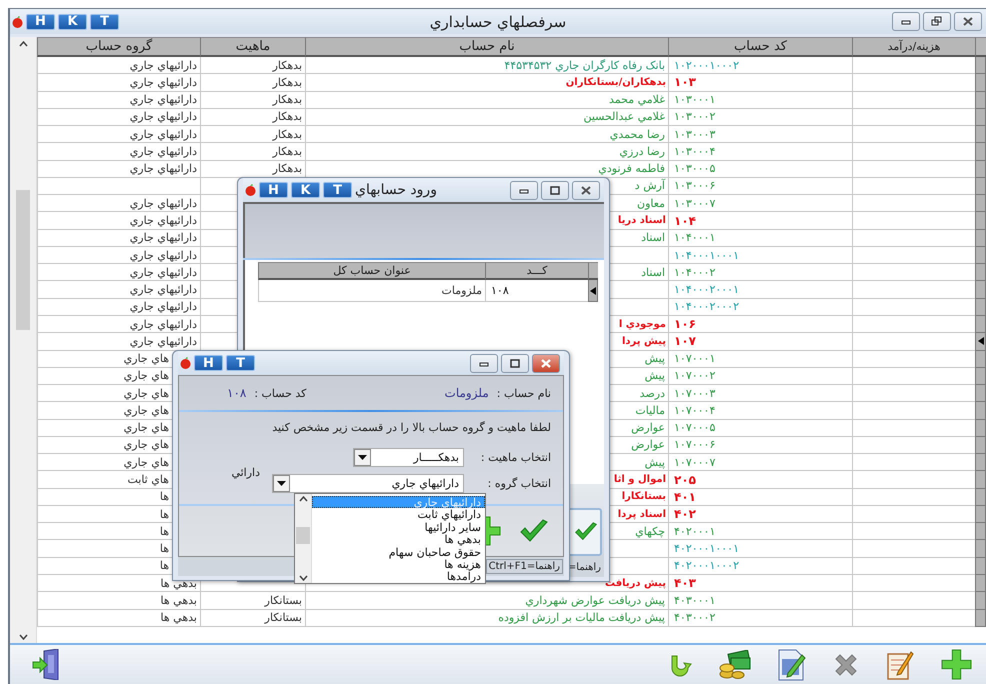 The image size is (986, 684). Describe the element at coordinates (524, 566) in the screenshot. I see `status-text: راهنما=Ctrl+F1` at that location.